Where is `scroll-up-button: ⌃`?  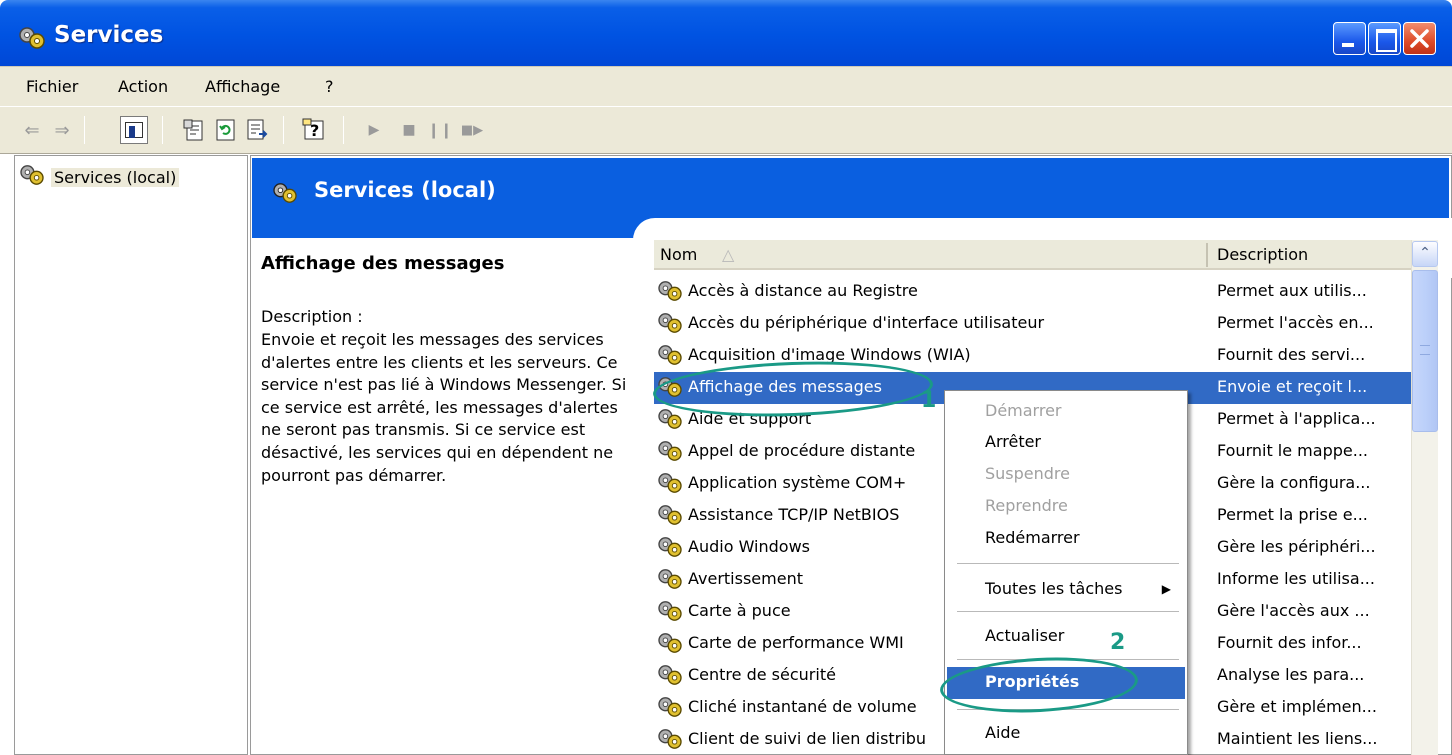
scroll-up-button: ⌃ is located at coordinates (1425, 254).